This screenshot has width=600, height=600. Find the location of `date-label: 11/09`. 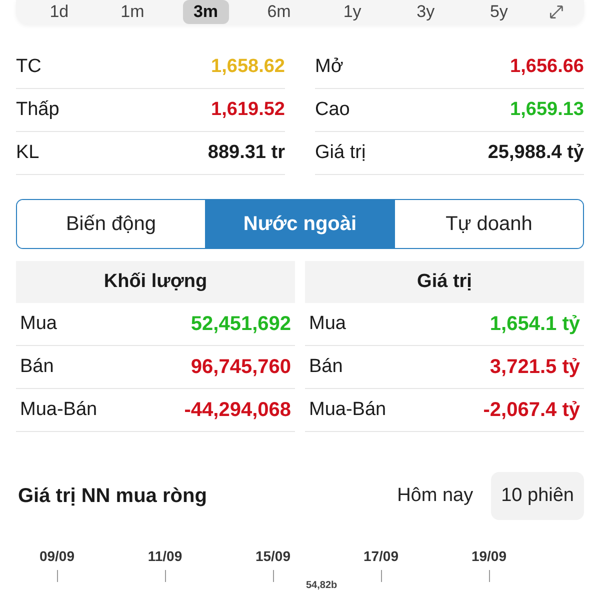

date-label: 11/09 is located at coordinates (165, 556).